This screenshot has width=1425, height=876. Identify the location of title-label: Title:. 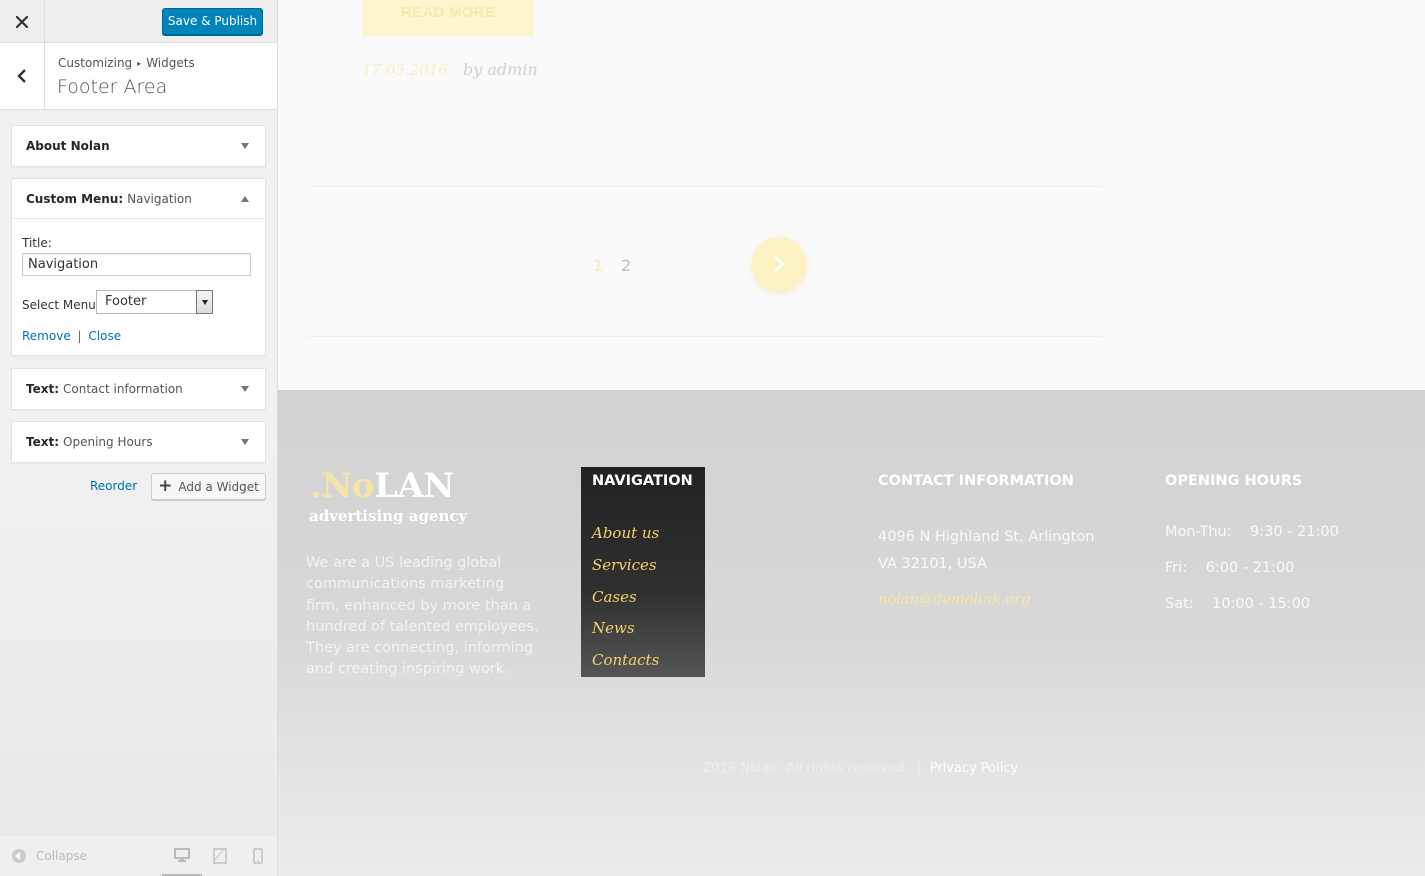
(37, 243).